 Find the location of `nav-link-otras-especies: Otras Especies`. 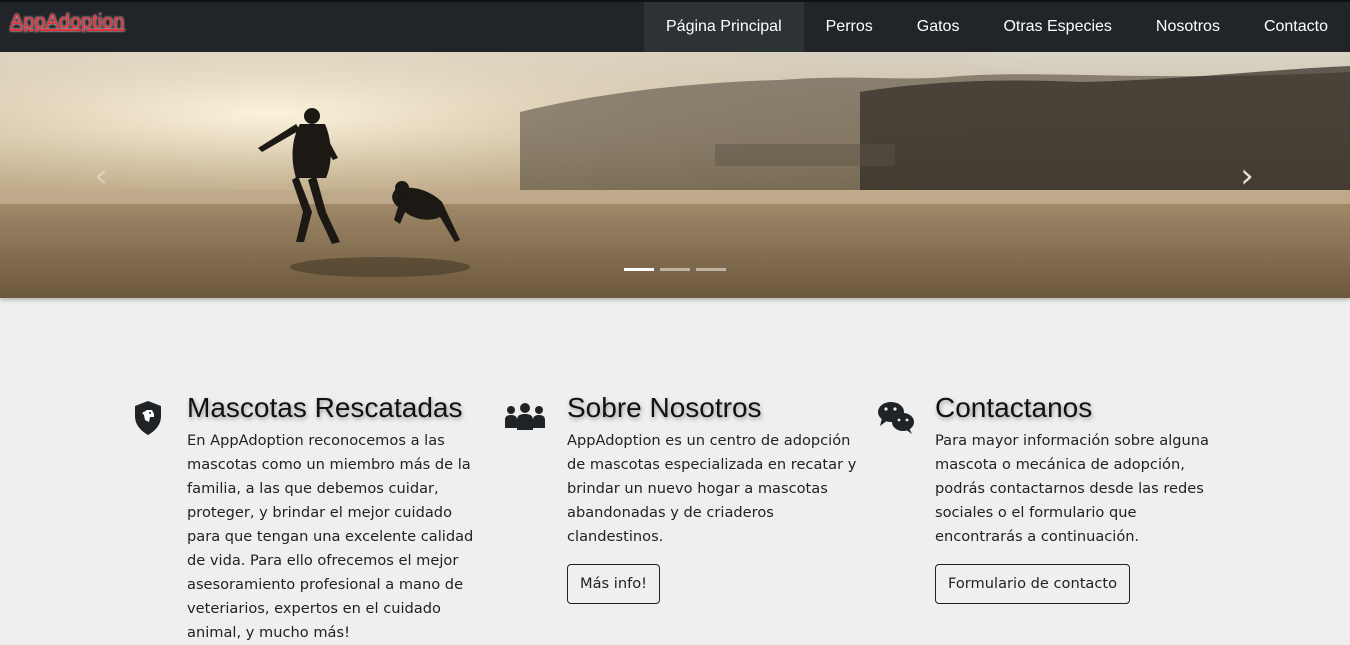

nav-link-otras-especies: Otras Especies is located at coordinates (1057, 27).